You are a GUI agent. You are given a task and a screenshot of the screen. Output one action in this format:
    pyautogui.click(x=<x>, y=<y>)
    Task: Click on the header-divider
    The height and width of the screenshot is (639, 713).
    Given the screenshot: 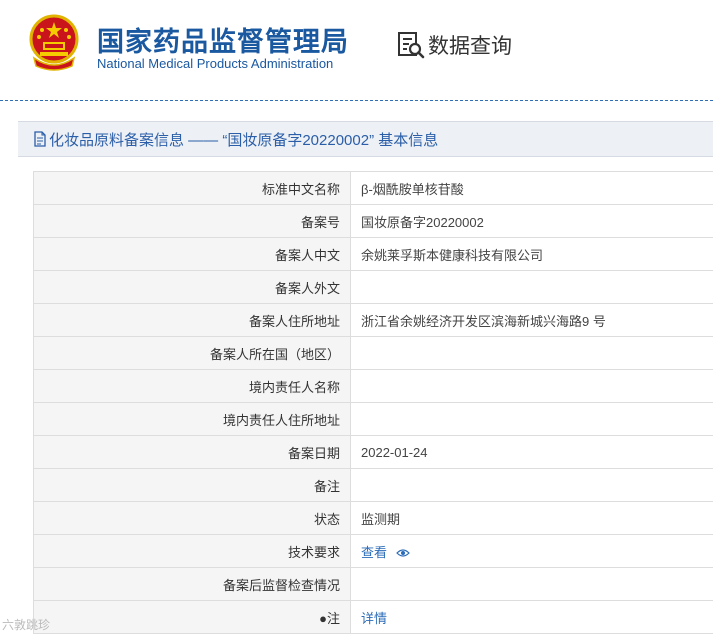 What is the action you would take?
    pyautogui.click(x=356, y=100)
    